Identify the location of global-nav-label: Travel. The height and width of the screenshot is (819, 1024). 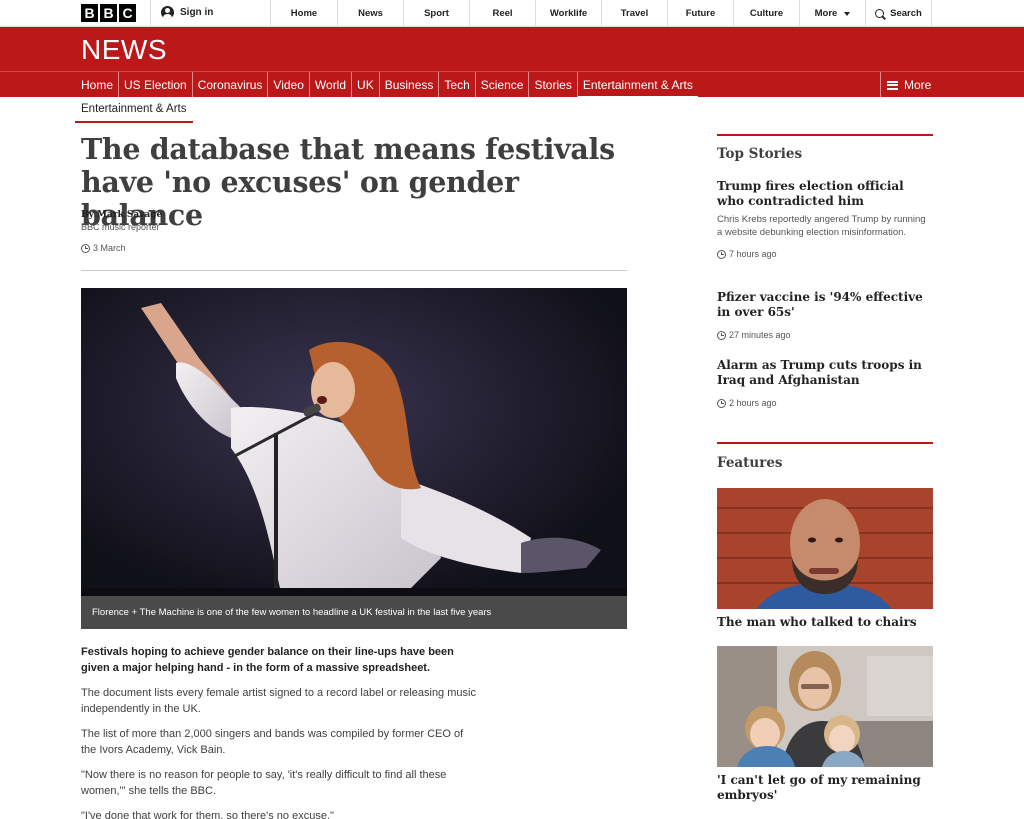
(634, 13).